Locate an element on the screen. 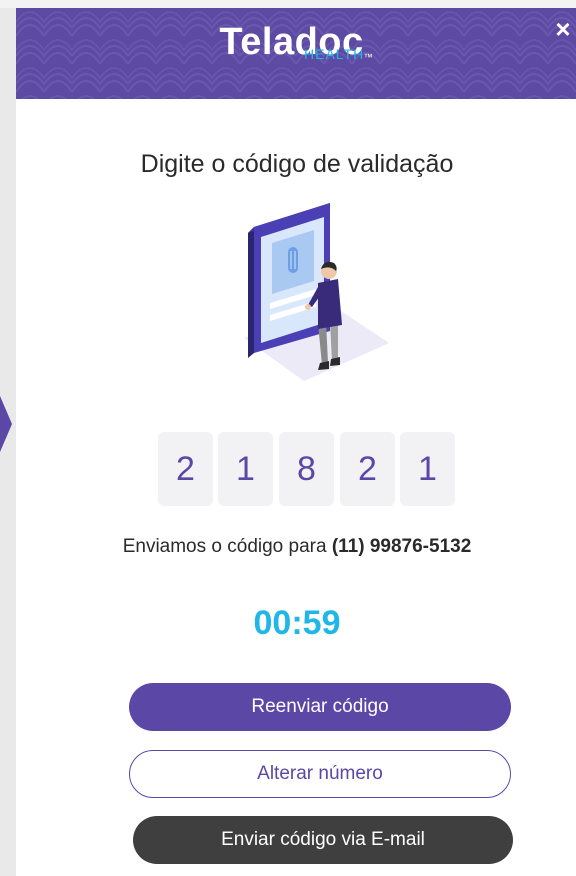 The width and height of the screenshot is (576, 876). countdown-timer: 00:59 is located at coordinates (297, 623).